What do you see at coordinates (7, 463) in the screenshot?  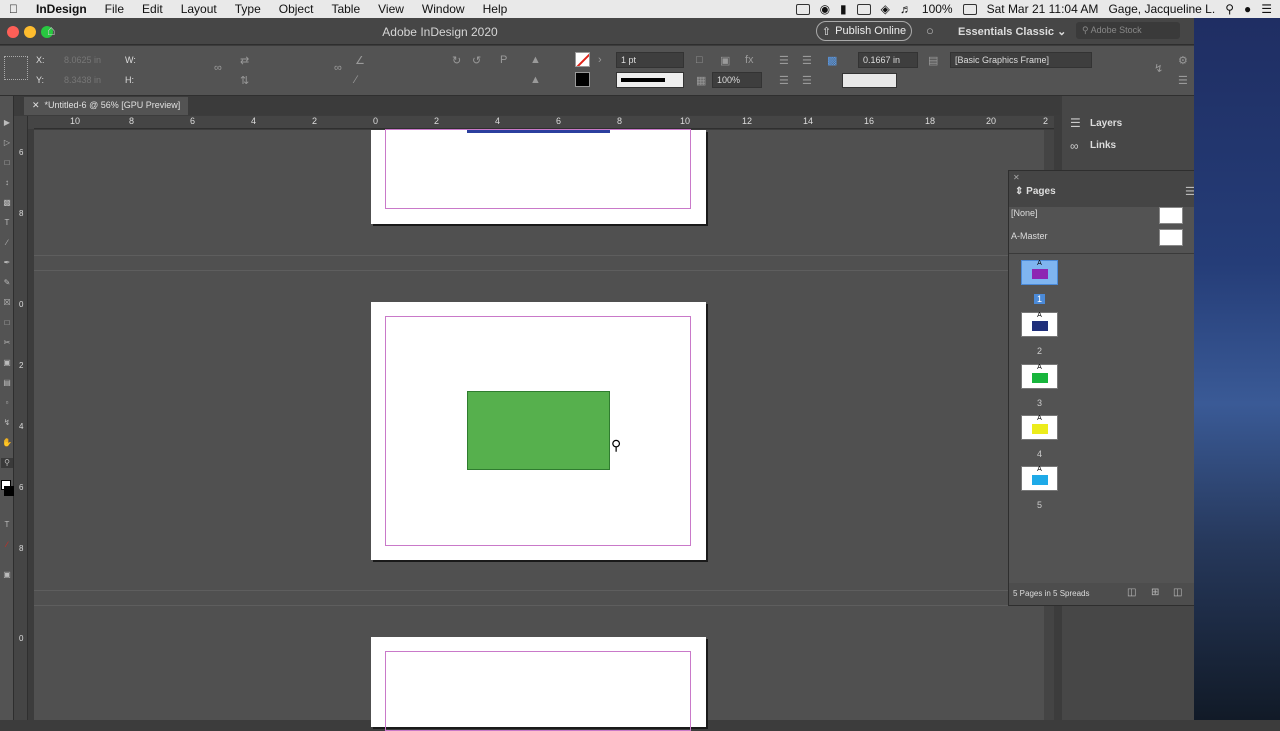 I see `zoom-tool-icon: ⚲` at bounding box center [7, 463].